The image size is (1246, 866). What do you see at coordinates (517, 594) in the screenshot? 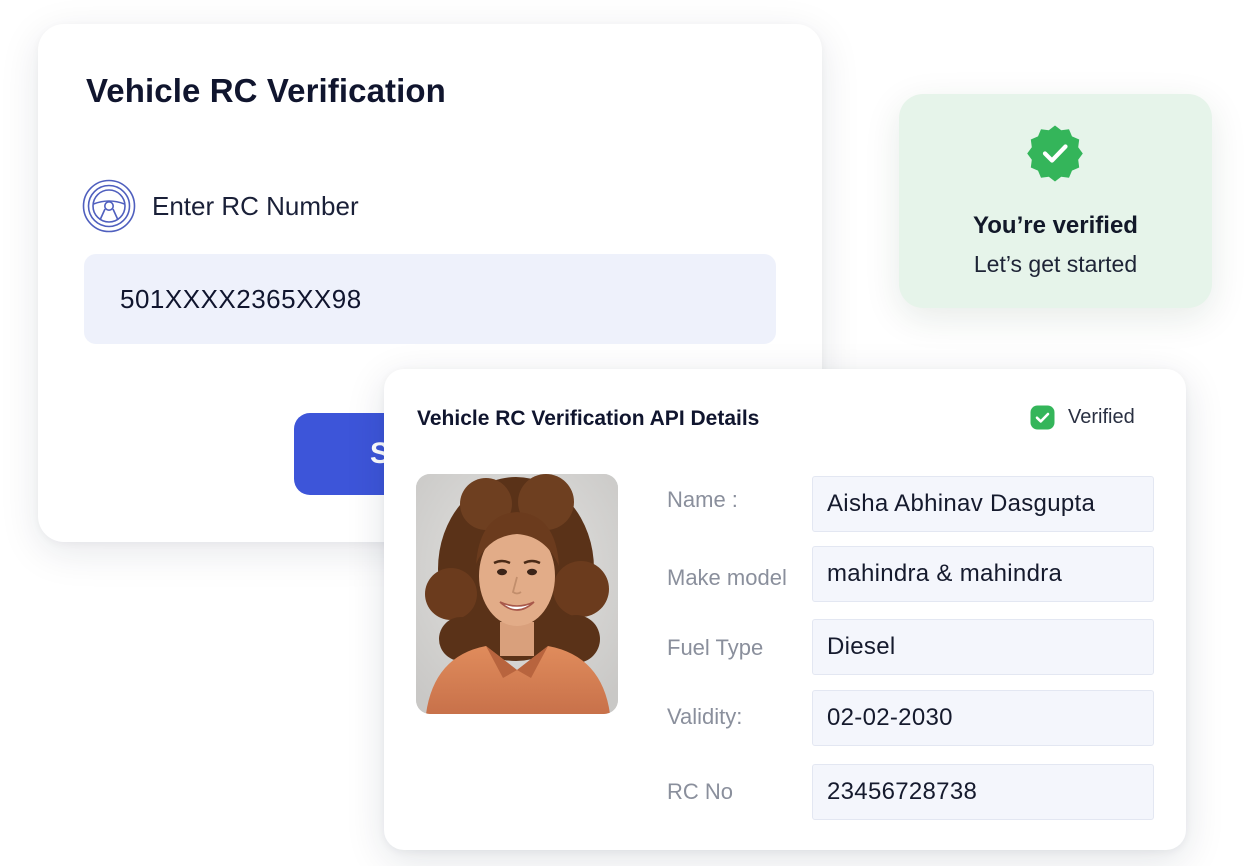
I see `profile-photo` at bounding box center [517, 594].